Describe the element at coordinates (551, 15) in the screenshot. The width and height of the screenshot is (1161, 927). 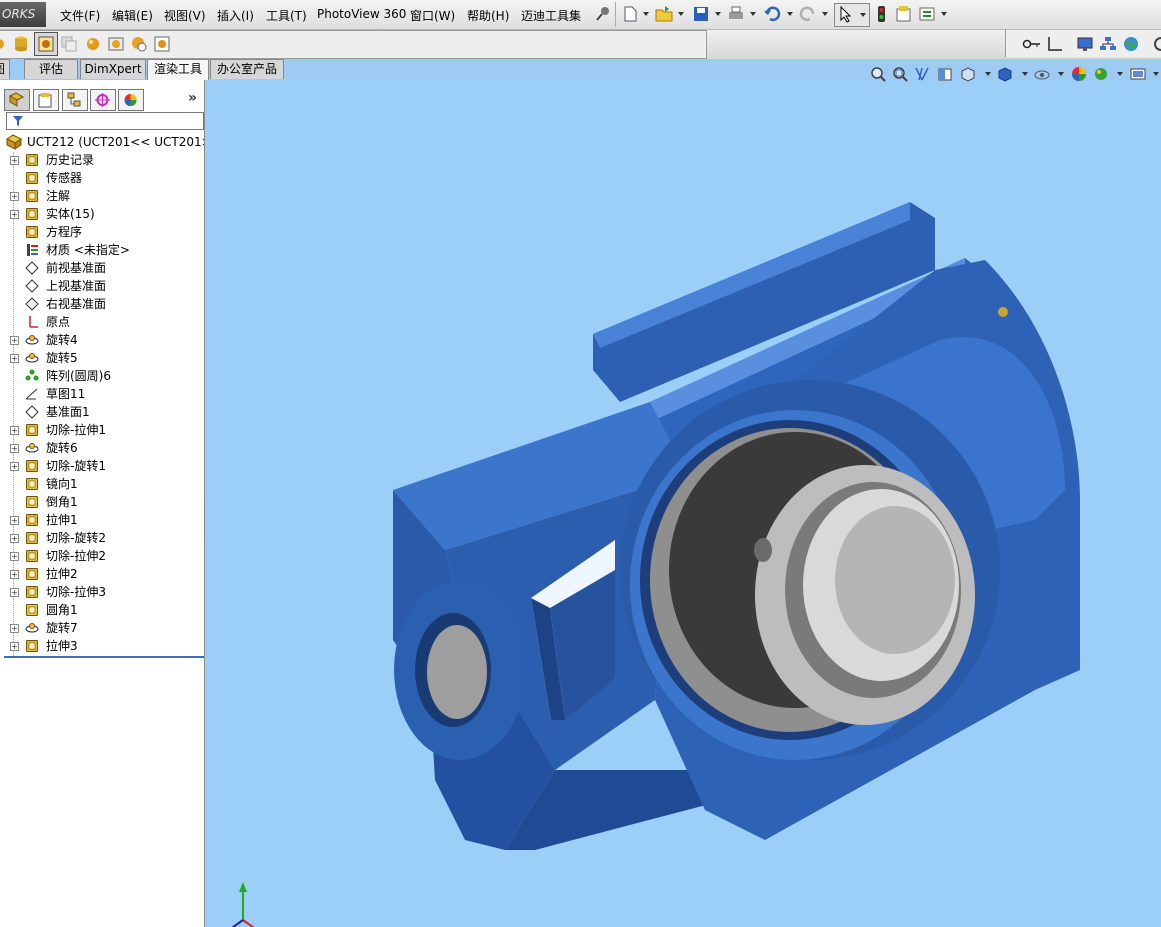
I see `menu-maidi-tools: 迈迪工具集` at that location.